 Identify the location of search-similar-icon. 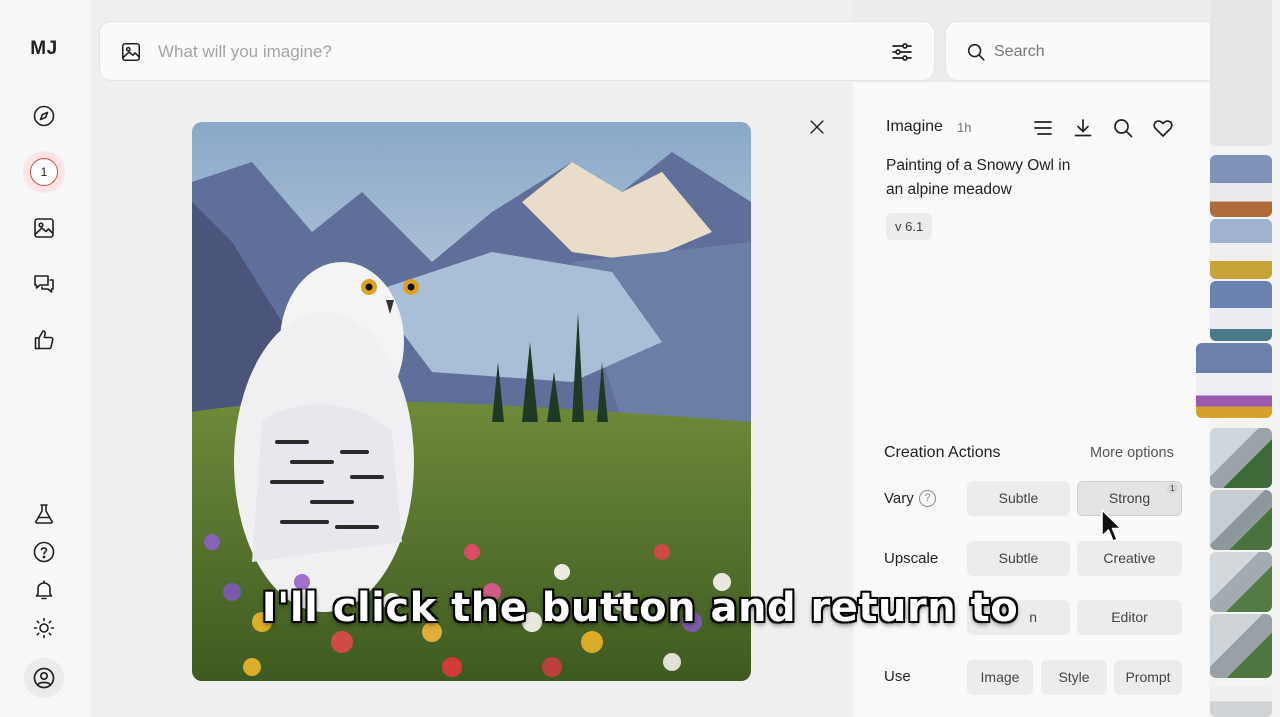
(1123, 128).